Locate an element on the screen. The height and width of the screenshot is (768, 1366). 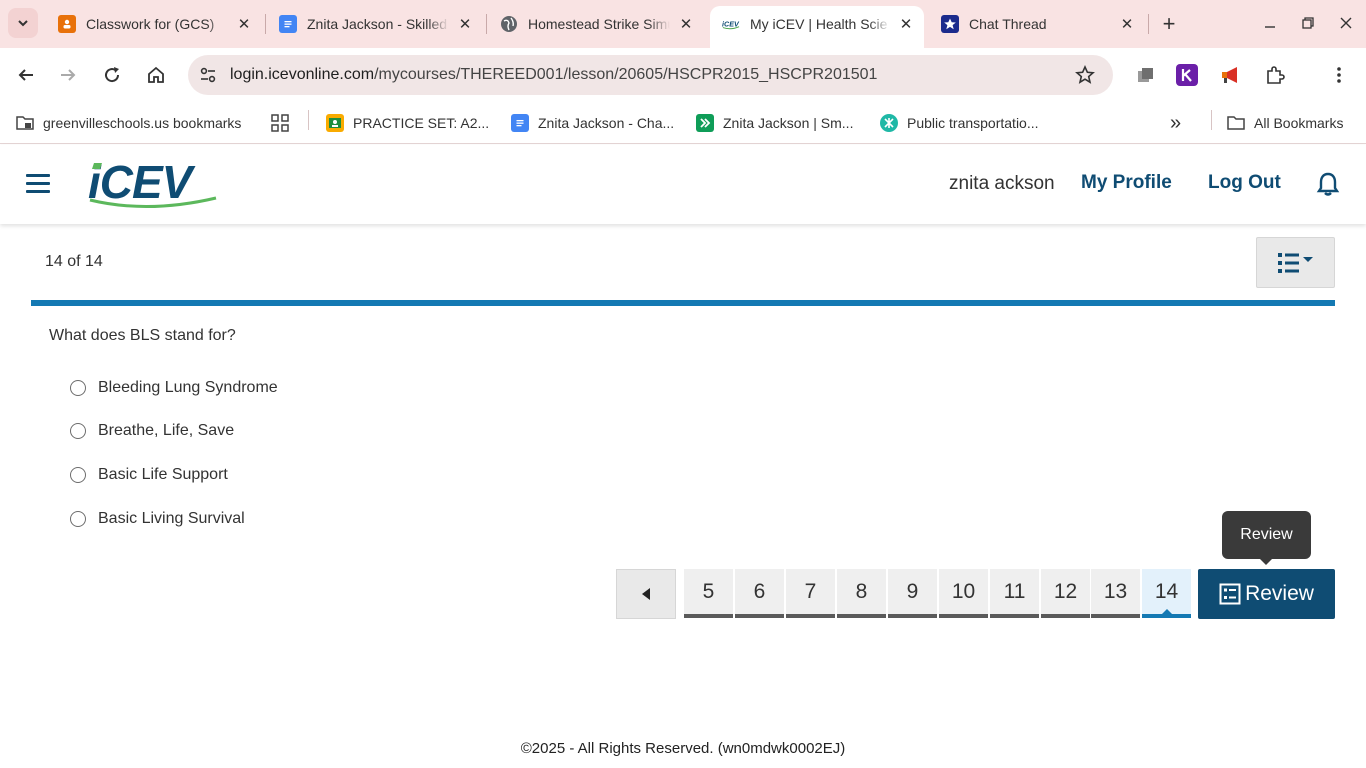
answer-option: Bleeding Lung Syndrome is located at coordinates (174, 388).